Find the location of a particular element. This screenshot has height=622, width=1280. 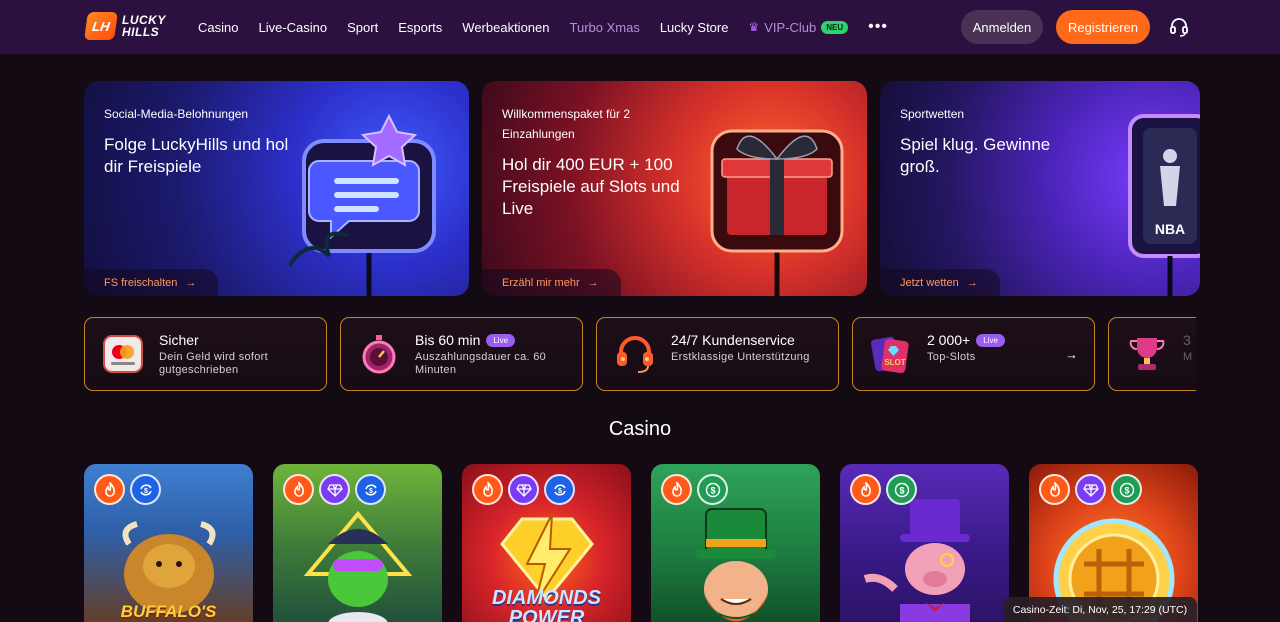

game-title: DIAMONDS POWER is located at coordinates (546, 604).